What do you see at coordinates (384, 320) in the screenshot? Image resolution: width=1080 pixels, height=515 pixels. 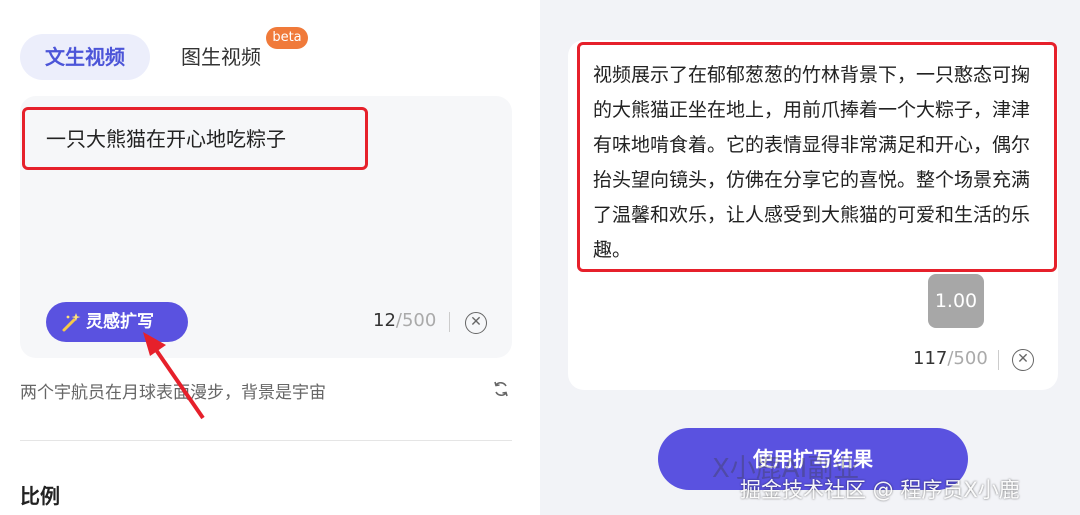 I see `prompt-count-current: 12` at bounding box center [384, 320].